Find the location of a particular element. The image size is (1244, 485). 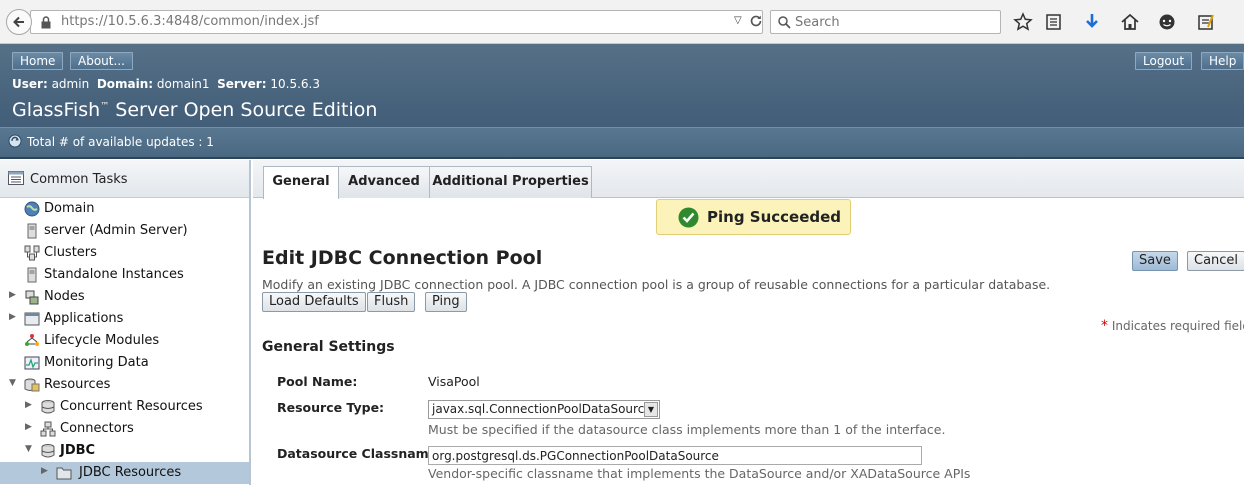

logout-button: Logout is located at coordinates (1164, 61).